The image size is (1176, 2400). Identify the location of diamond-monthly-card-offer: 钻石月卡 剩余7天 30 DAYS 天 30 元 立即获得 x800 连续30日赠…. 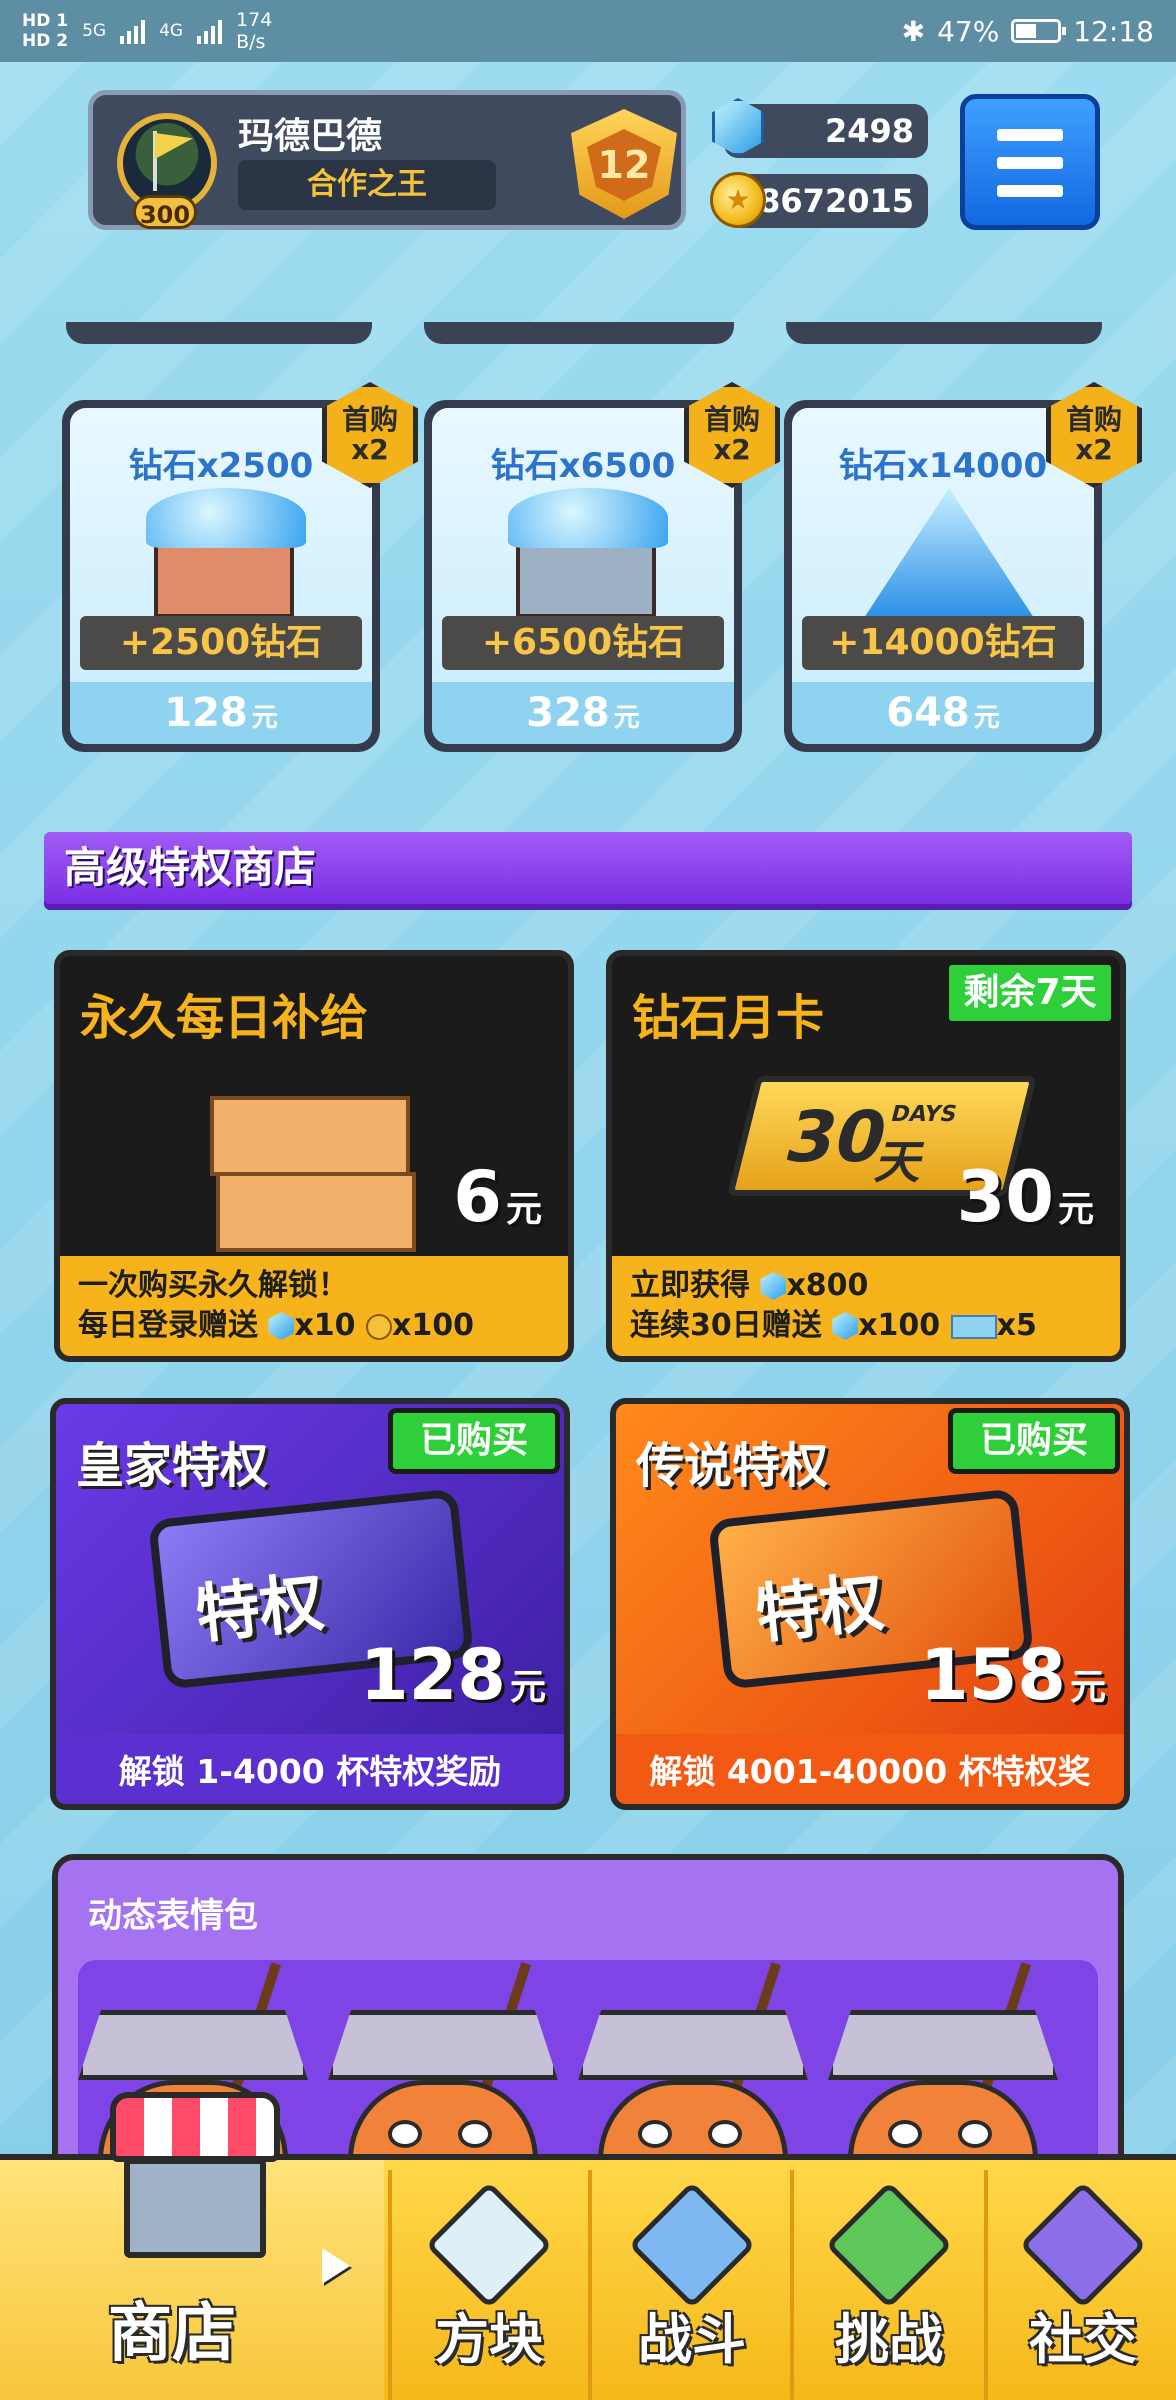
(866, 1156).